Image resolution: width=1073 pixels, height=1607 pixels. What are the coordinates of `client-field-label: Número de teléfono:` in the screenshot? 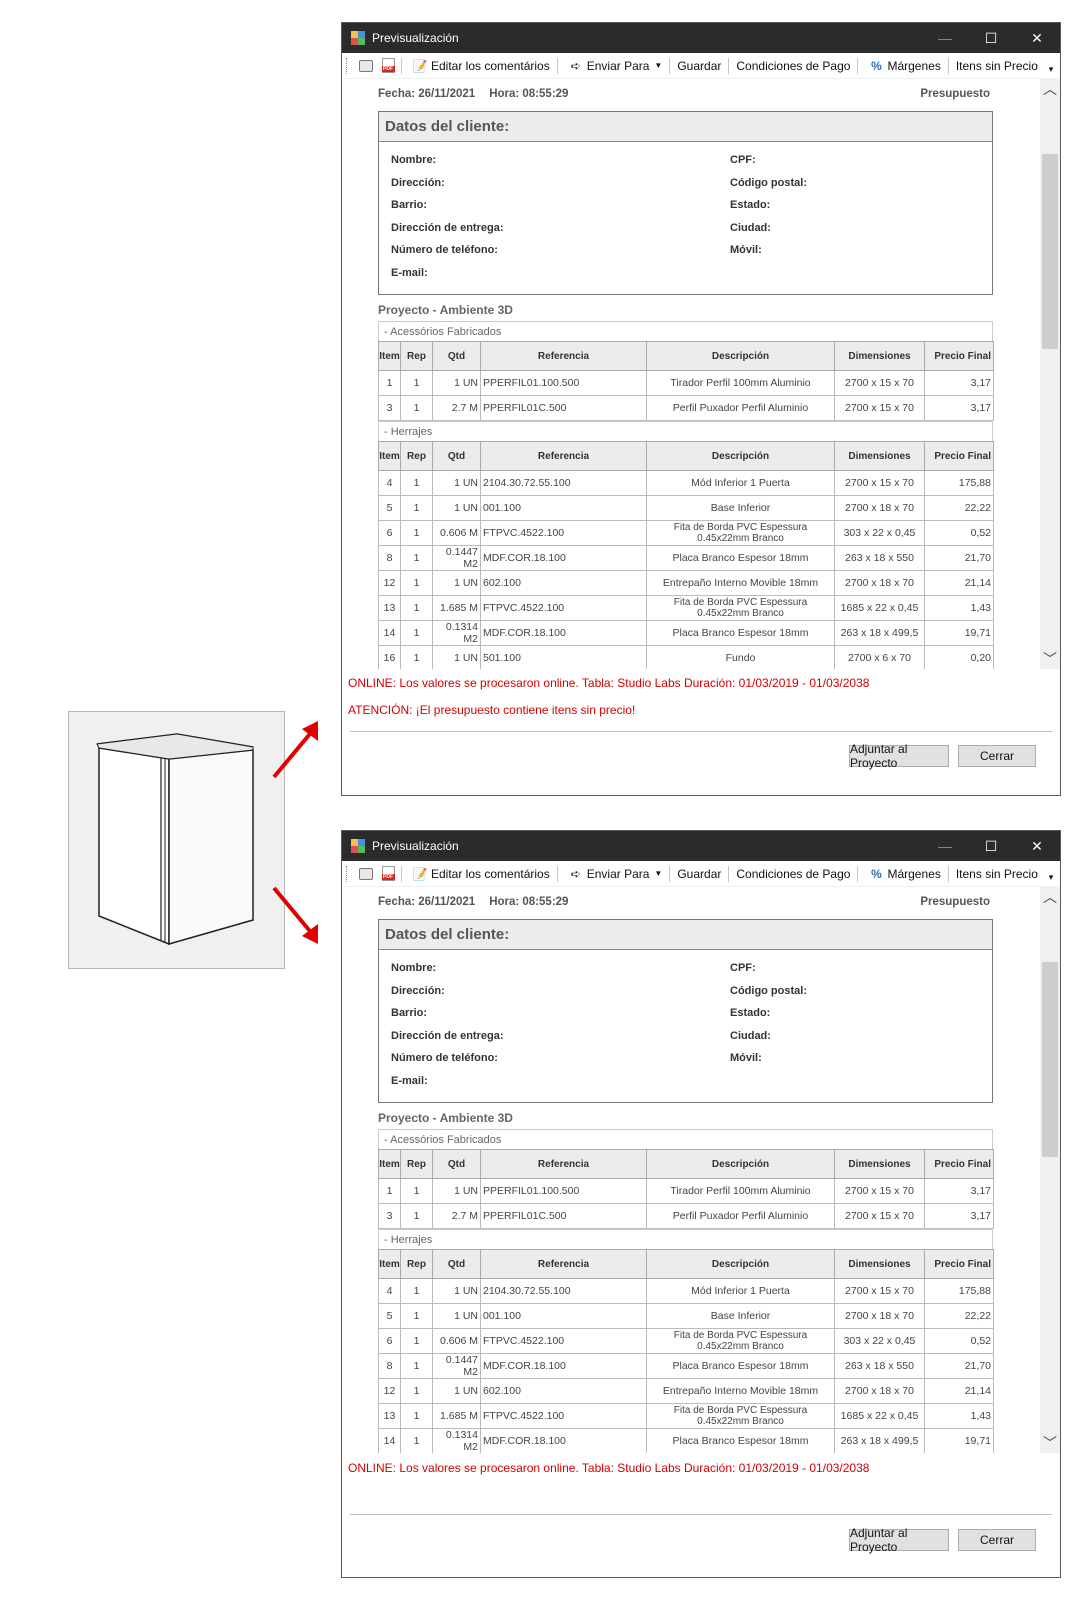 It's located at (444, 250).